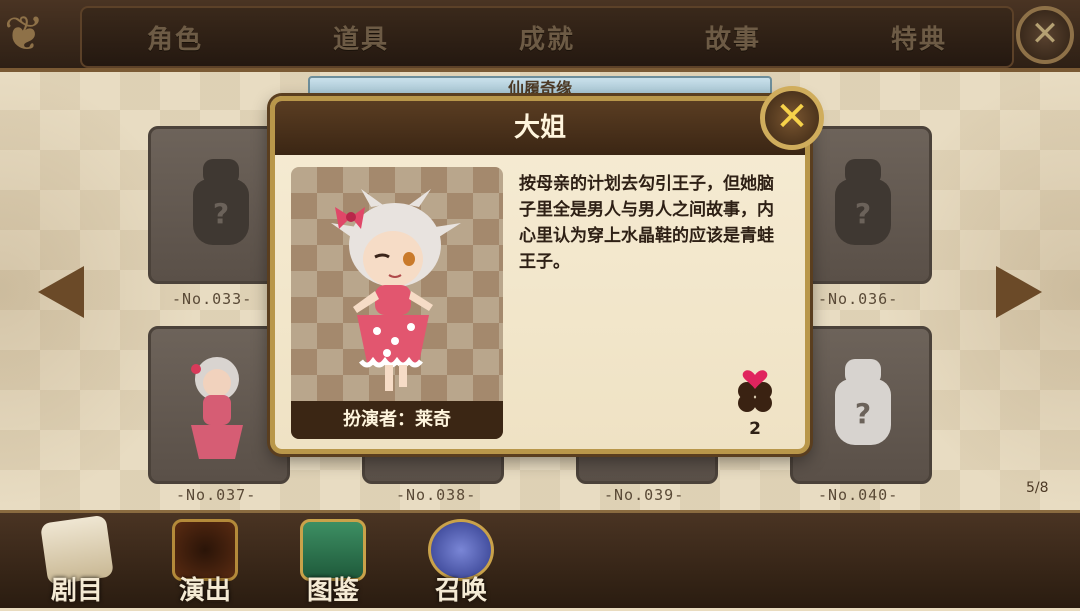  What do you see at coordinates (77, 562) in the screenshot?
I see `nav-repertoire-button: 剧目` at bounding box center [77, 562].